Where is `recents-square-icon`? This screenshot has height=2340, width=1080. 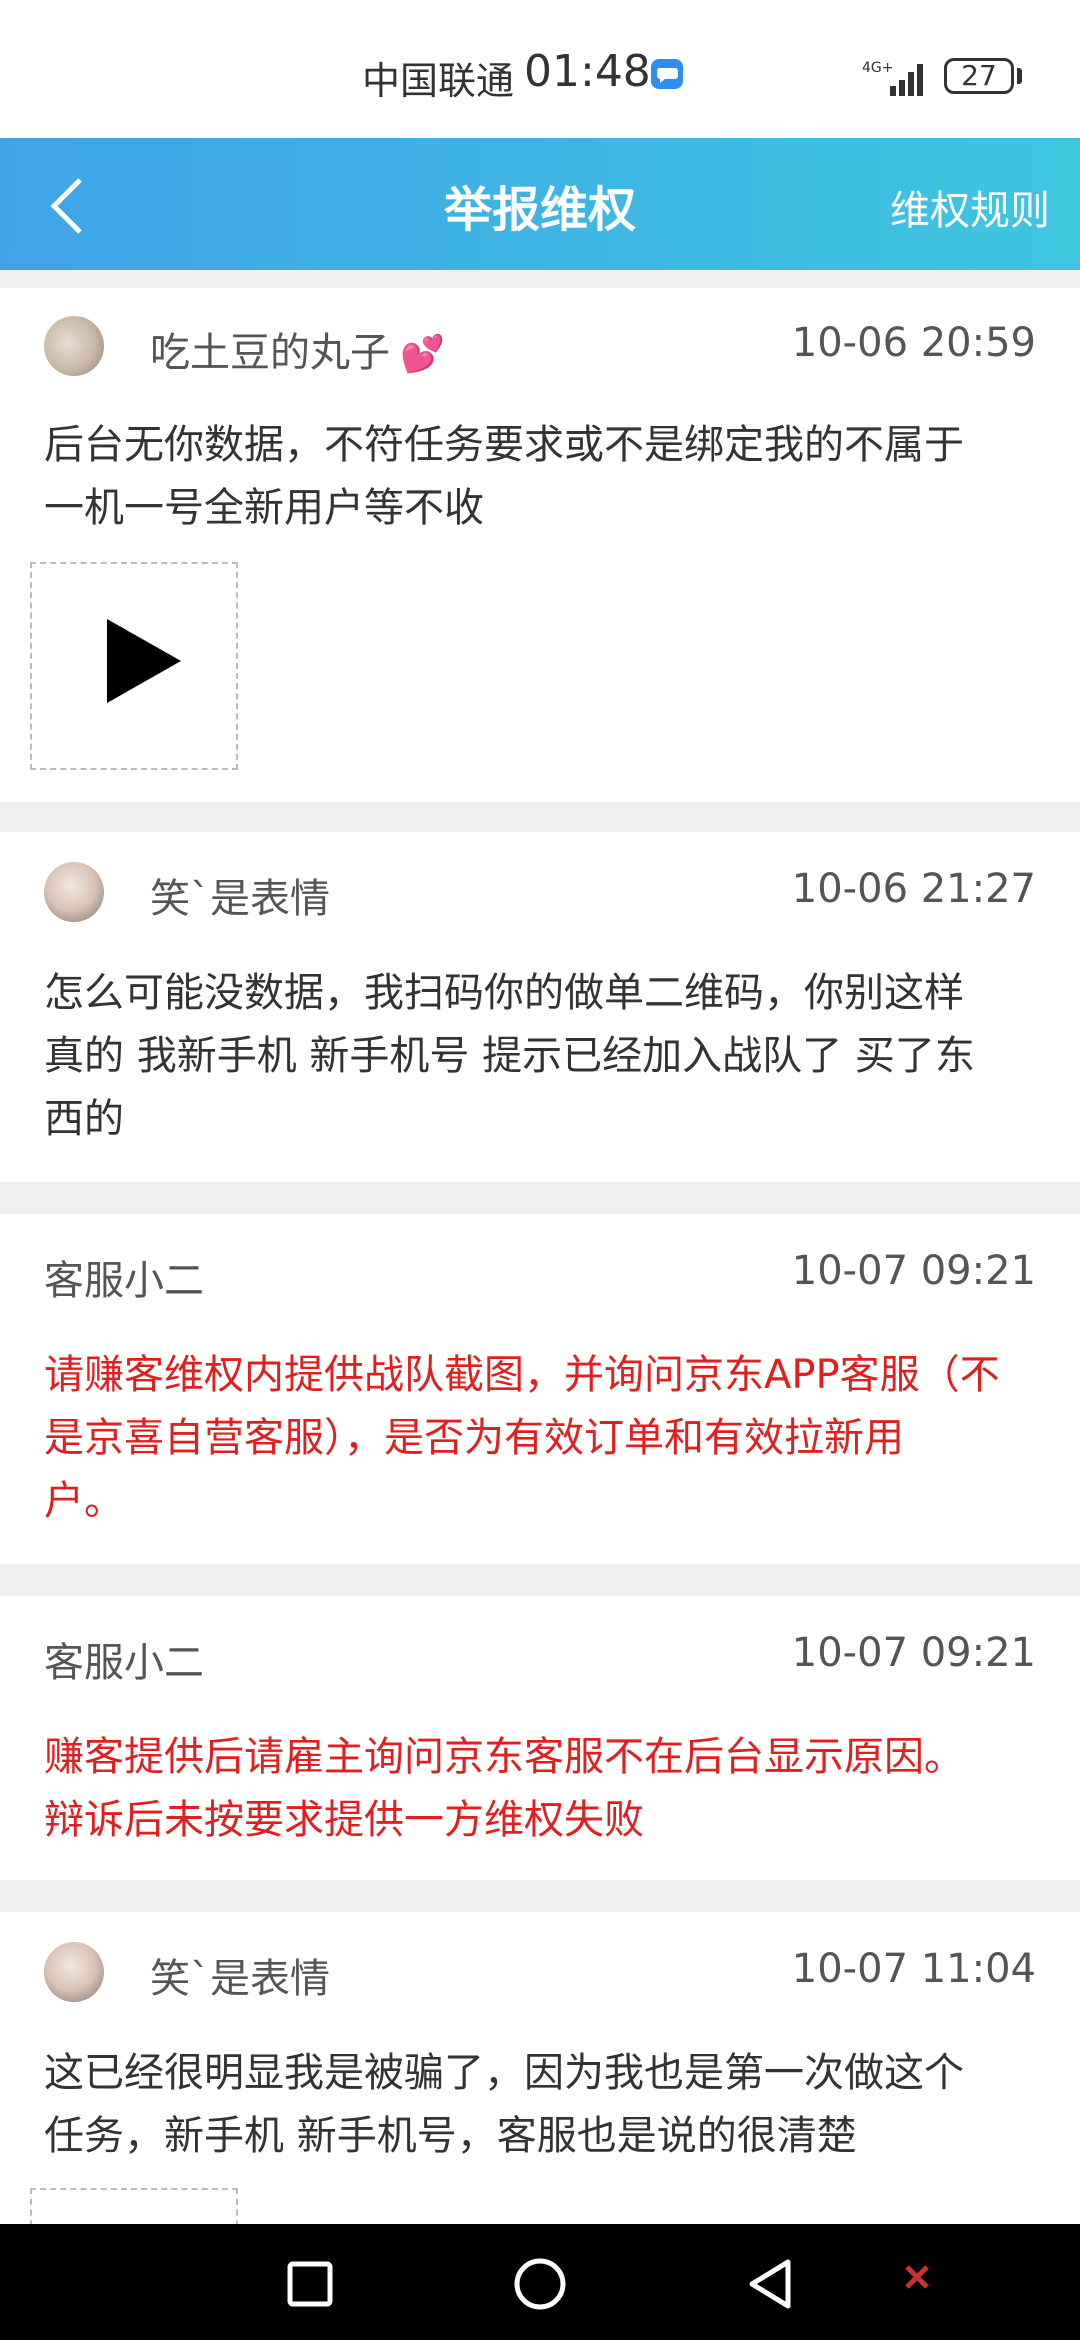 recents-square-icon is located at coordinates (310, 2284).